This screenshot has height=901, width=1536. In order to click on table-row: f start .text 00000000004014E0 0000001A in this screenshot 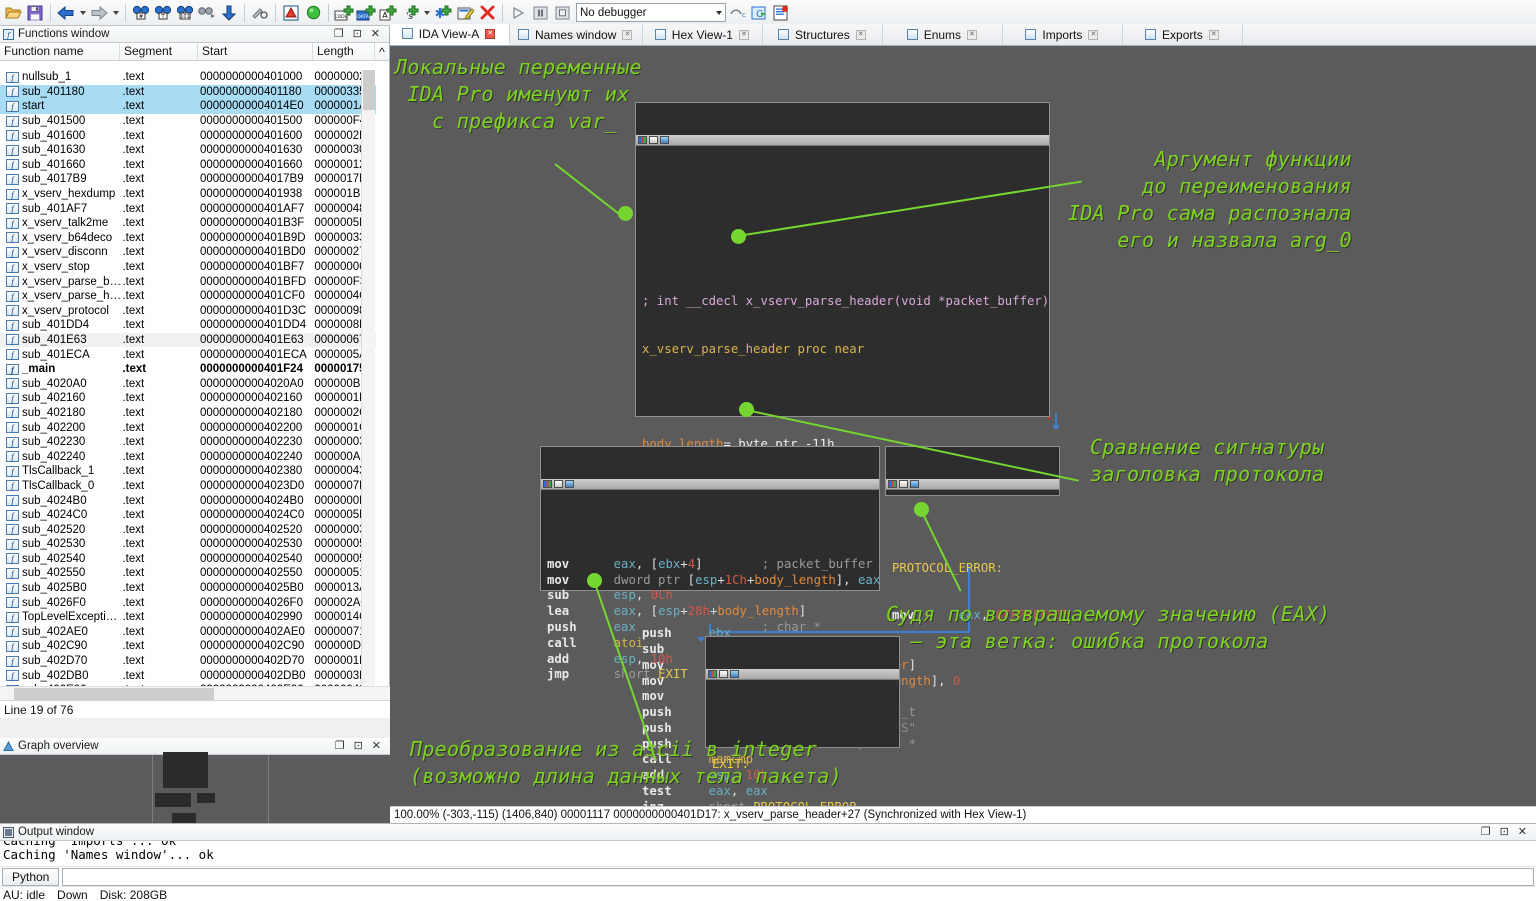, I will do `click(188, 106)`.